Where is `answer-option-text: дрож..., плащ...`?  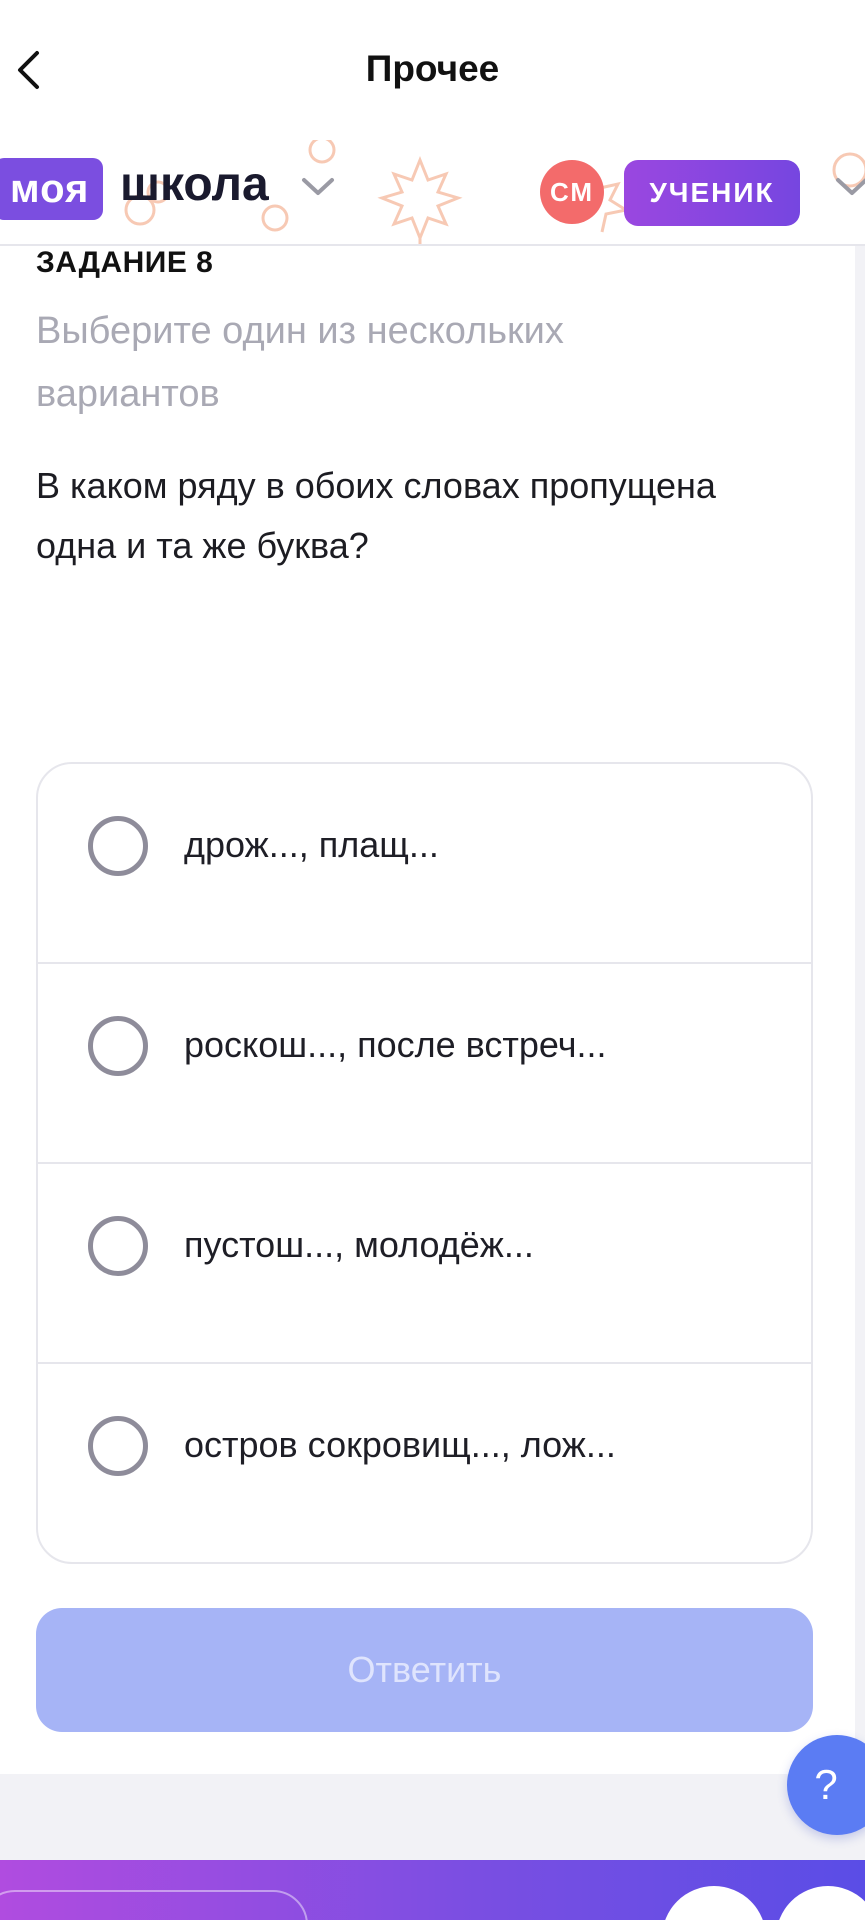 answer-option-text: дрож..., плащ... is located at coordinates (311, 844).